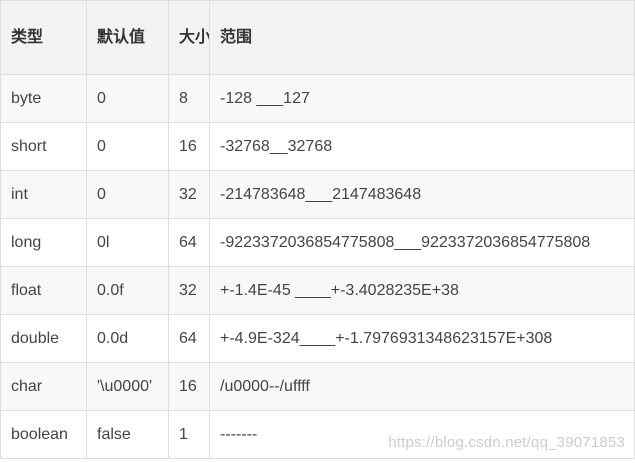  I want to click on cell-range: /u0000--/uffff, so click(422, 386).